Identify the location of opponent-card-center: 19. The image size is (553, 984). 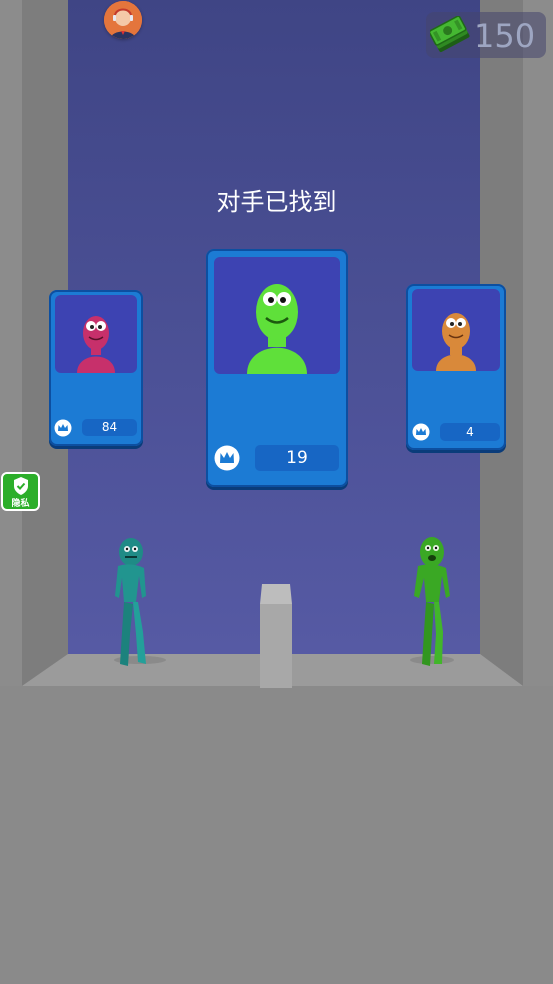
(277, 368).